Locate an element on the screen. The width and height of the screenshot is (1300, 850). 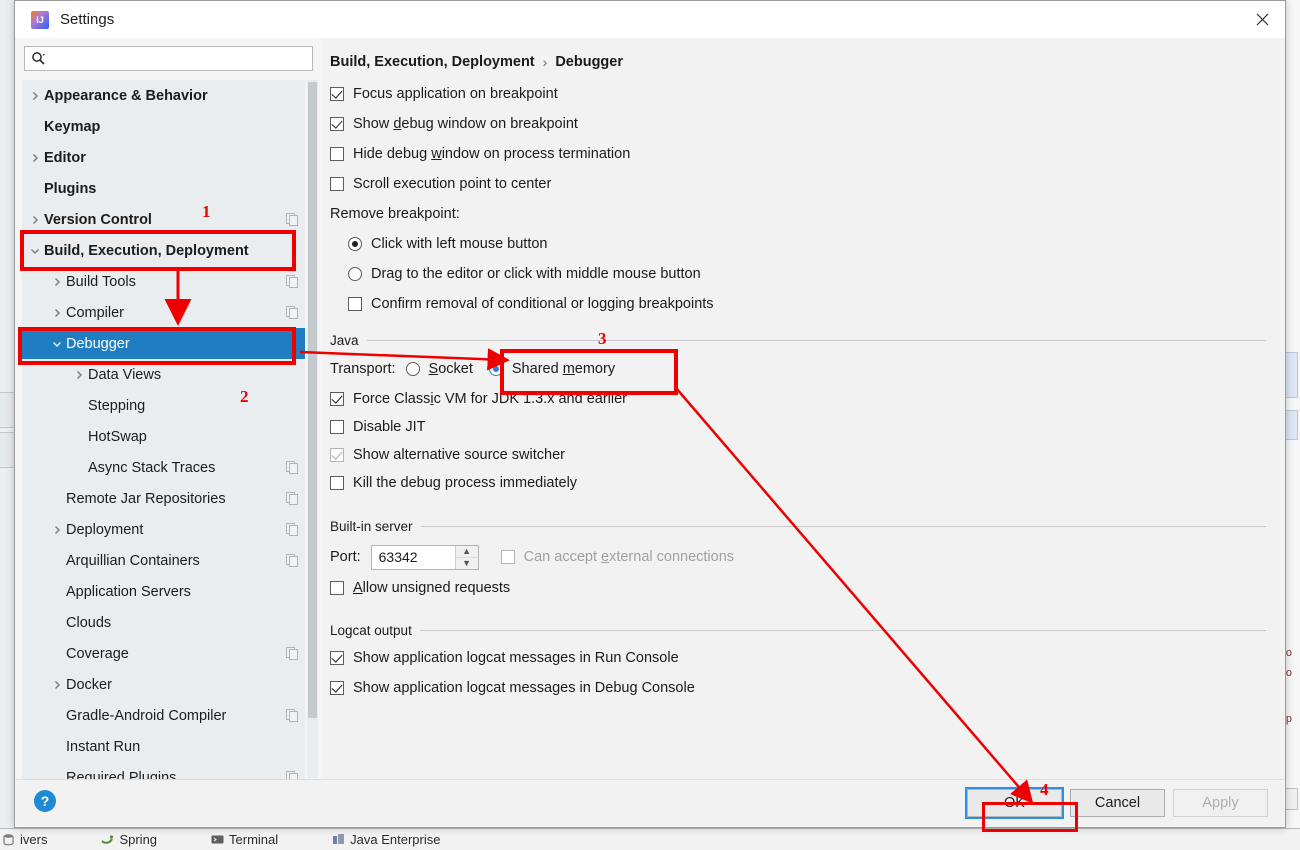
sidebar-item-hotswap: HotSwap is located at coordinates (163, 436).